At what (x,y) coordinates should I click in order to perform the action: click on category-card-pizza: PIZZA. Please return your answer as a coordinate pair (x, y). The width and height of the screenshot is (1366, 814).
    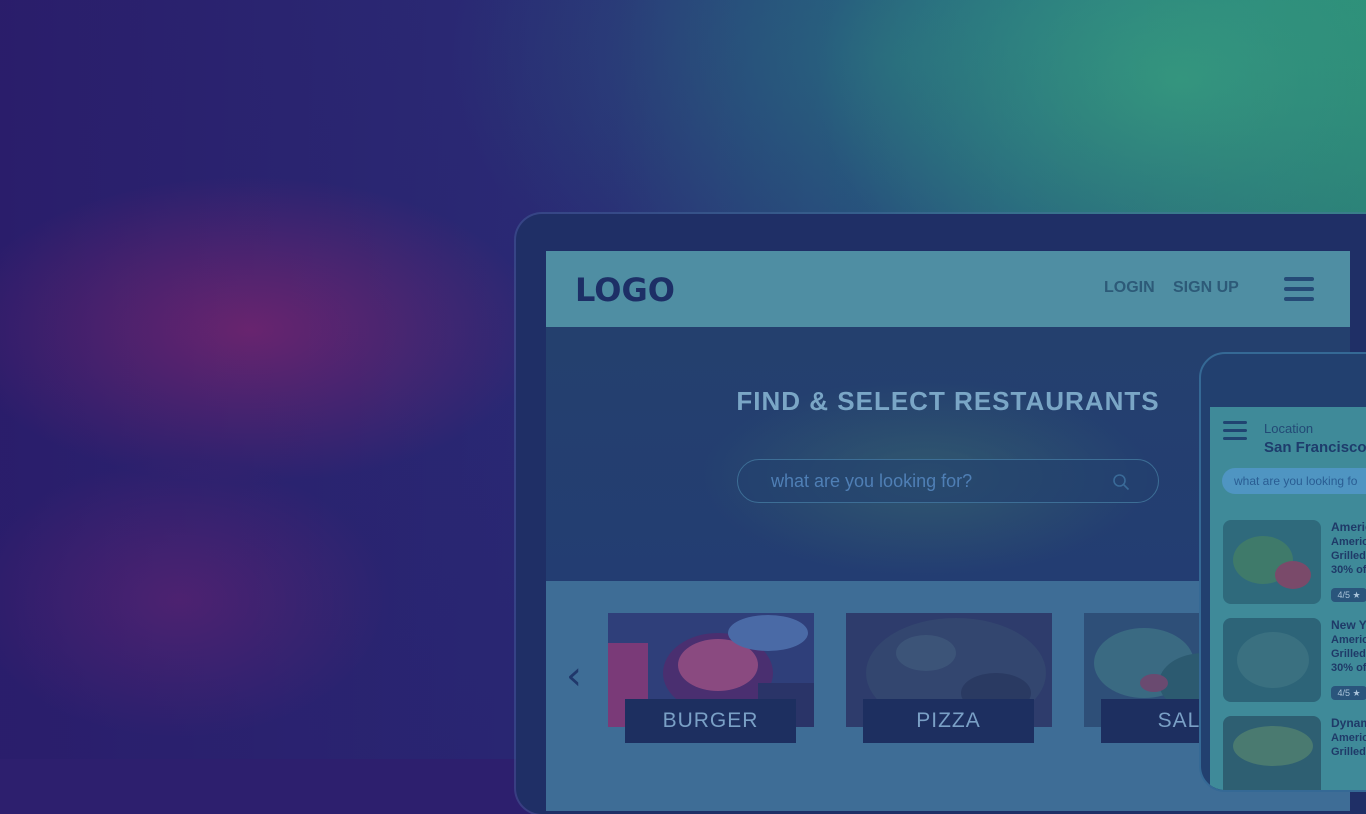
    Looking at the image, I should click on (949, 678).